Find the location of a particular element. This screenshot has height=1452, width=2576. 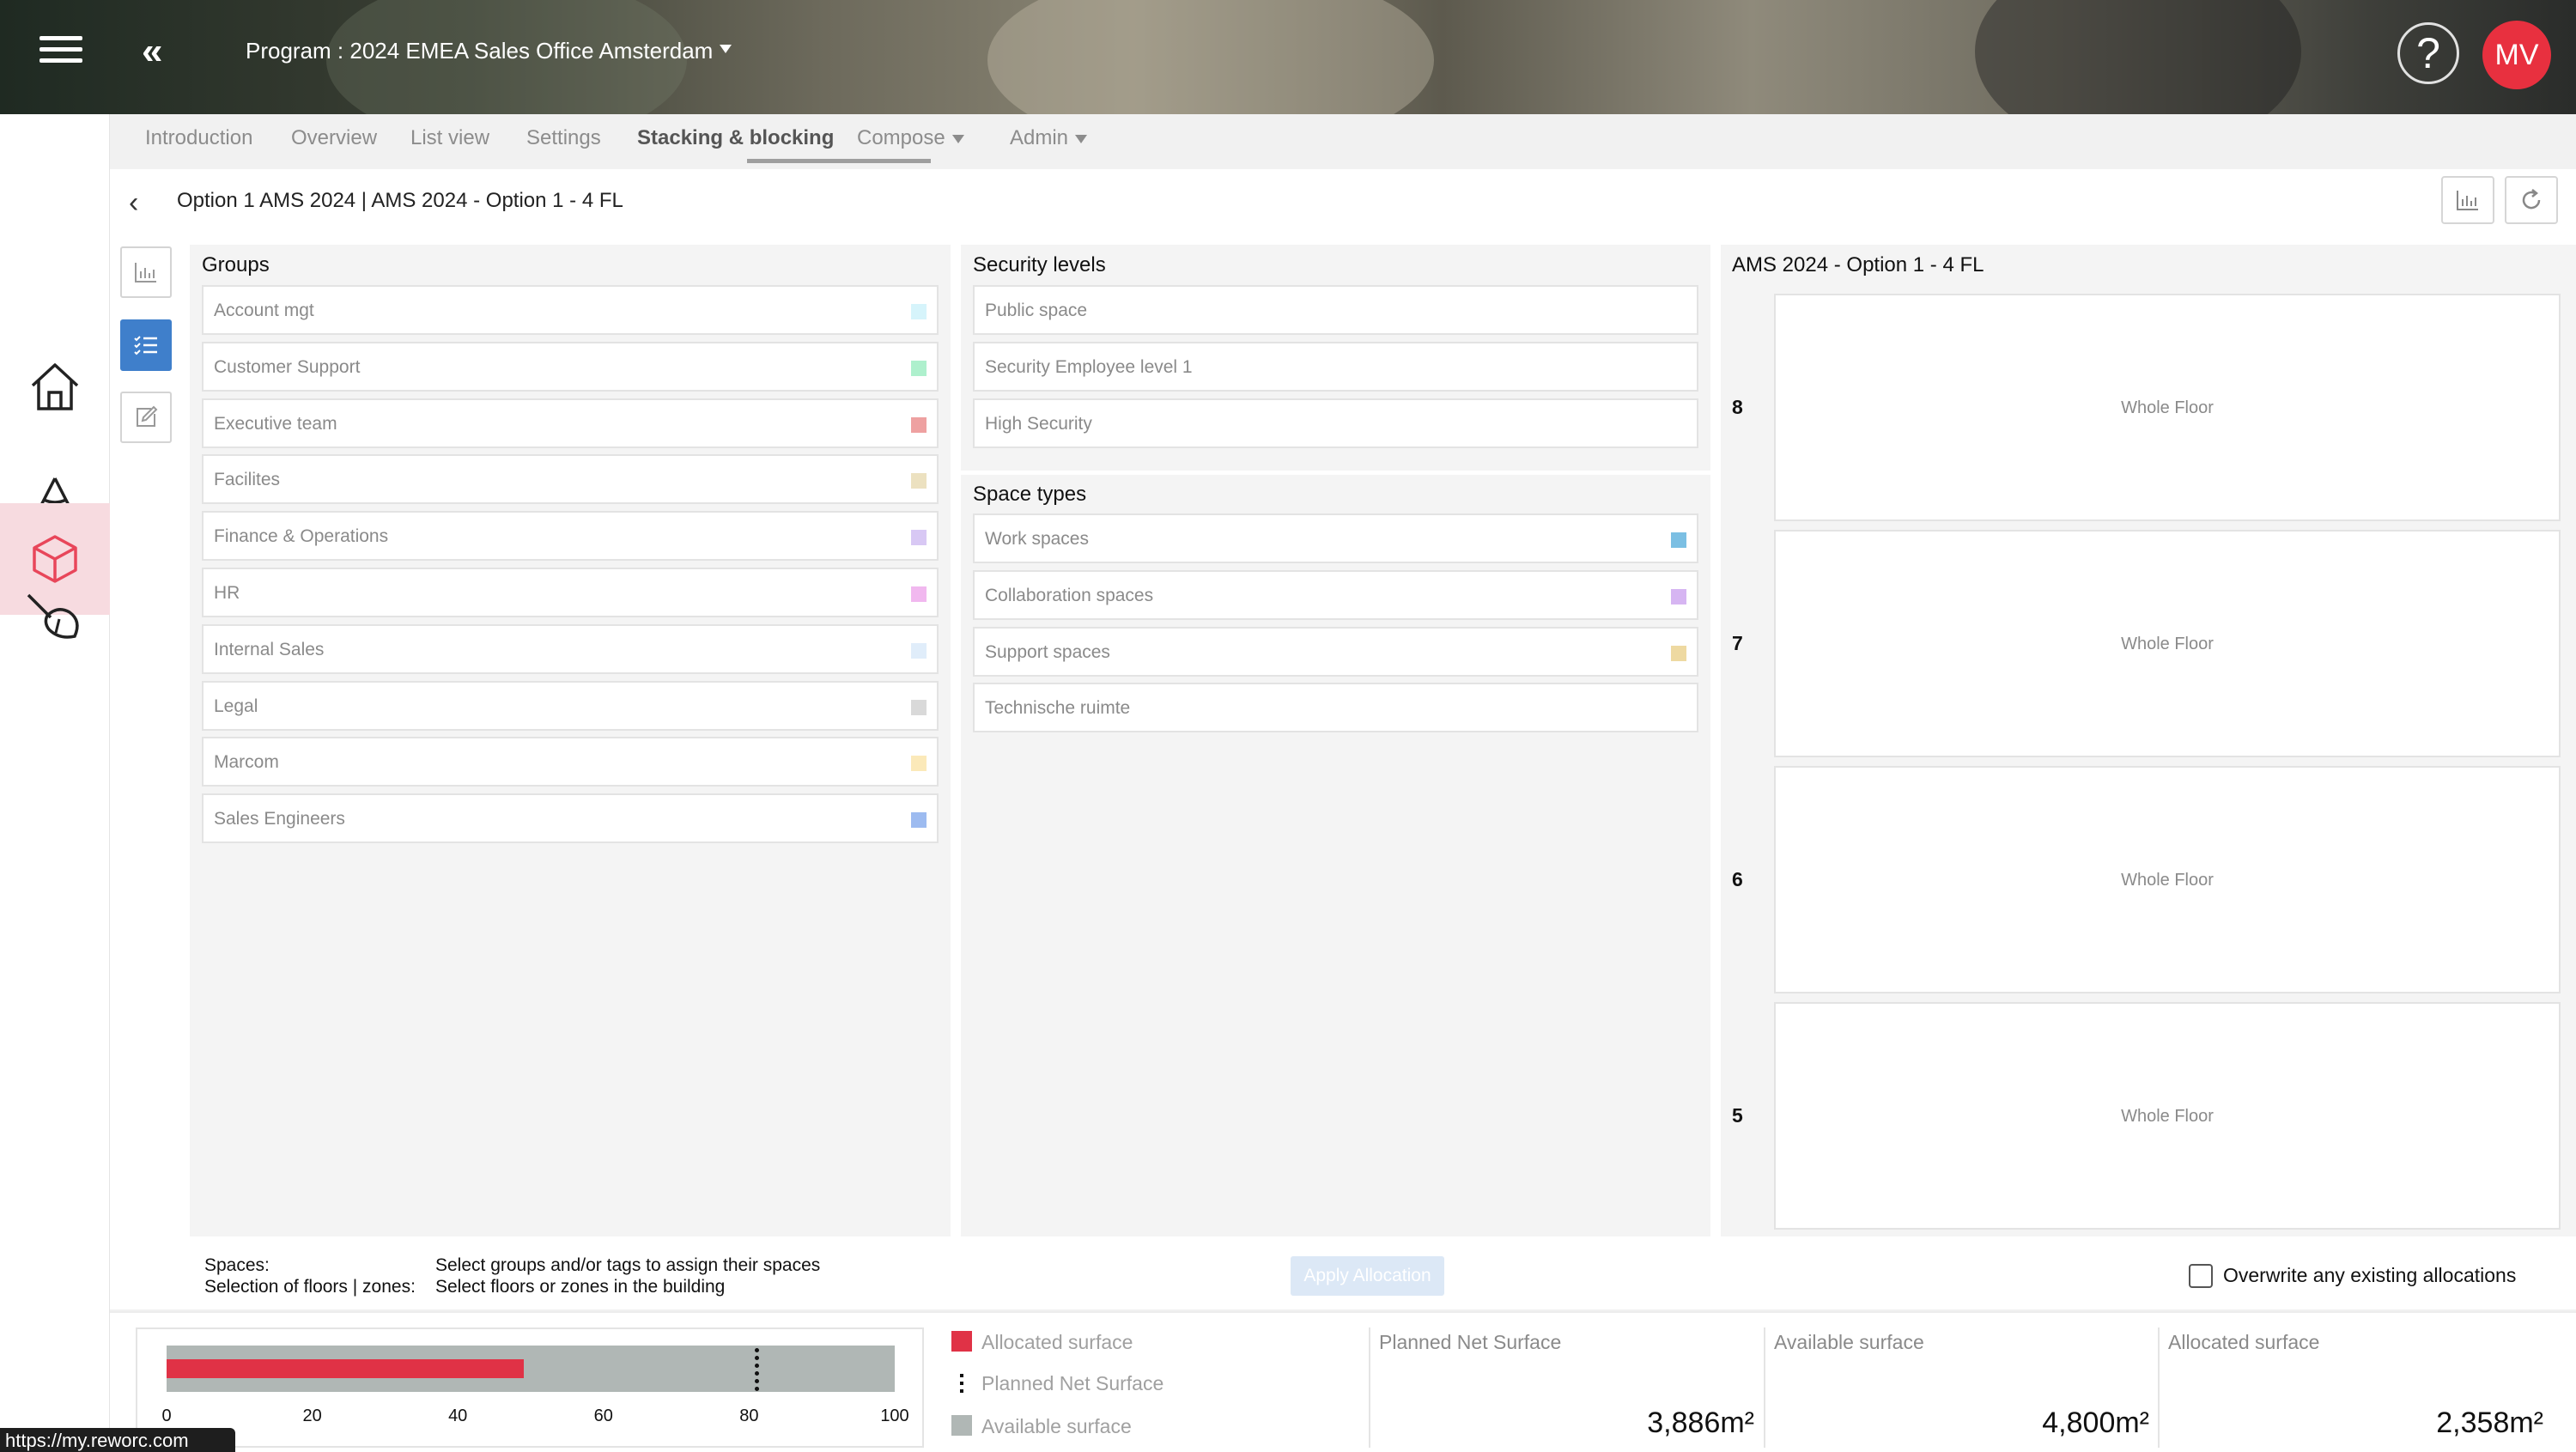

status-url-text: https://my.reworc.com is located at coordinates (97, 1440).